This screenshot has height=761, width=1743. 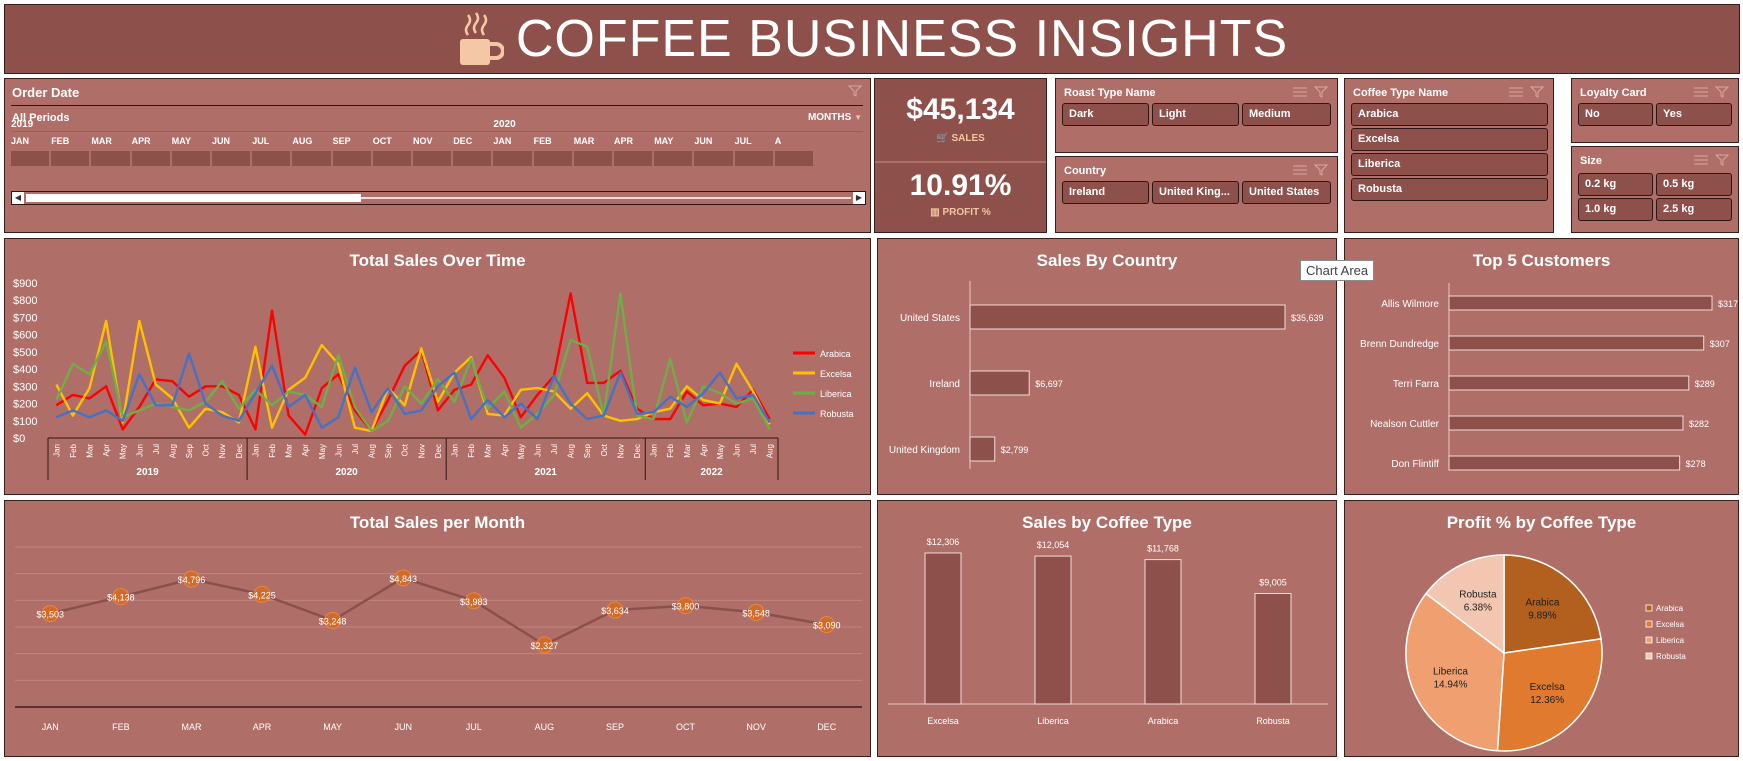 I want to click on slicer-item-2-5kg: 2.5 kg, so click(x=1694, y=209).